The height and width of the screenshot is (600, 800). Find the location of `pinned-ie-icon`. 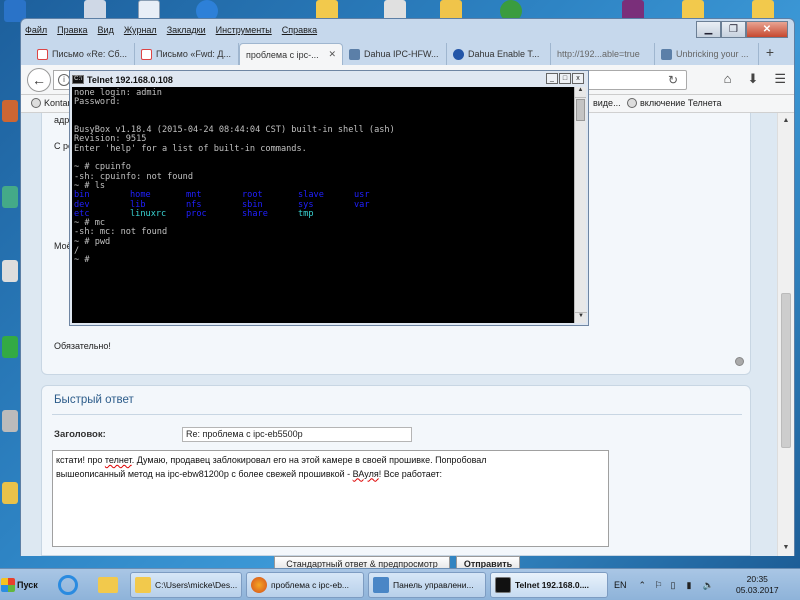

pinned-ie-icon is located at coordinates (68, 585).